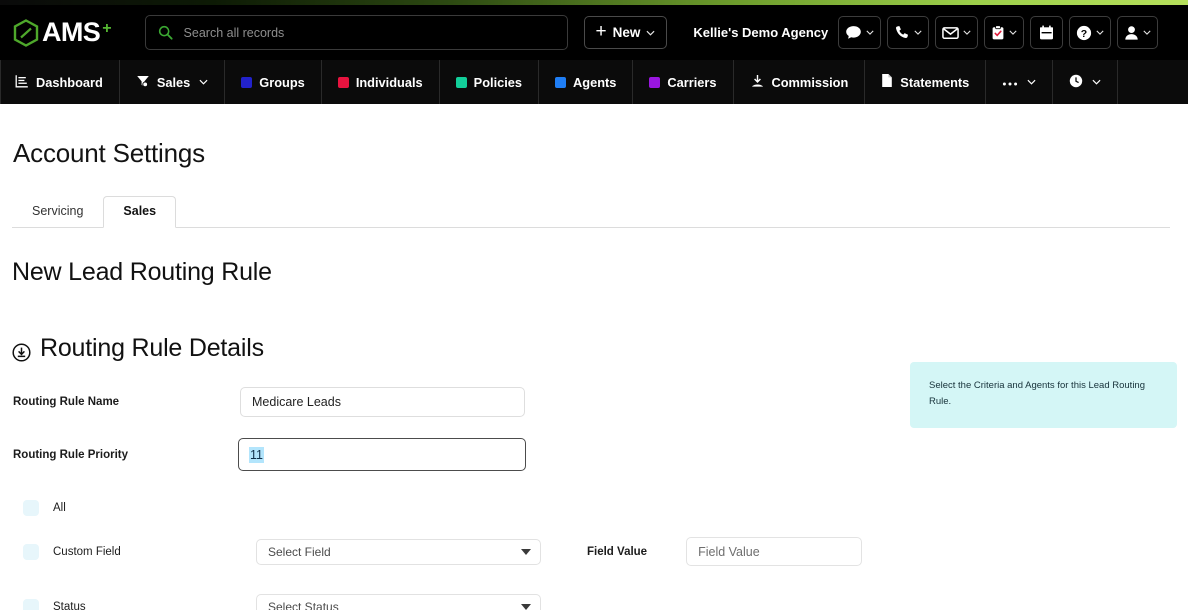 Image resolution: width=1188 pixels, height=610 pixels. What do you see at coordinates (71, 32) in the screenshot?
I see `logo-text: AMS` at bounding box center [71, 32].